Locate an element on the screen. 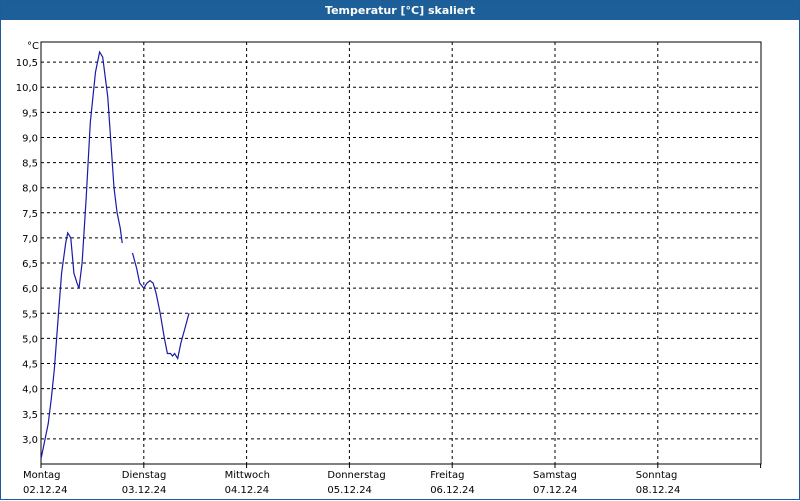 Image resolution: width=800 pixels, height=501 pixels. x-tick-date-label: 05.12.24 is located at coordinates (349, 490).